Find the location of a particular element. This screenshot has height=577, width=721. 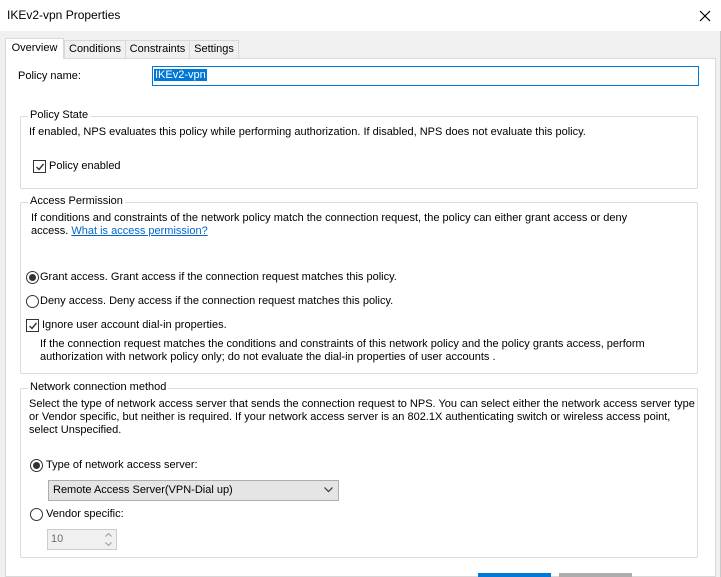

tab-overview: Overview is located at coordinates (34, 48).